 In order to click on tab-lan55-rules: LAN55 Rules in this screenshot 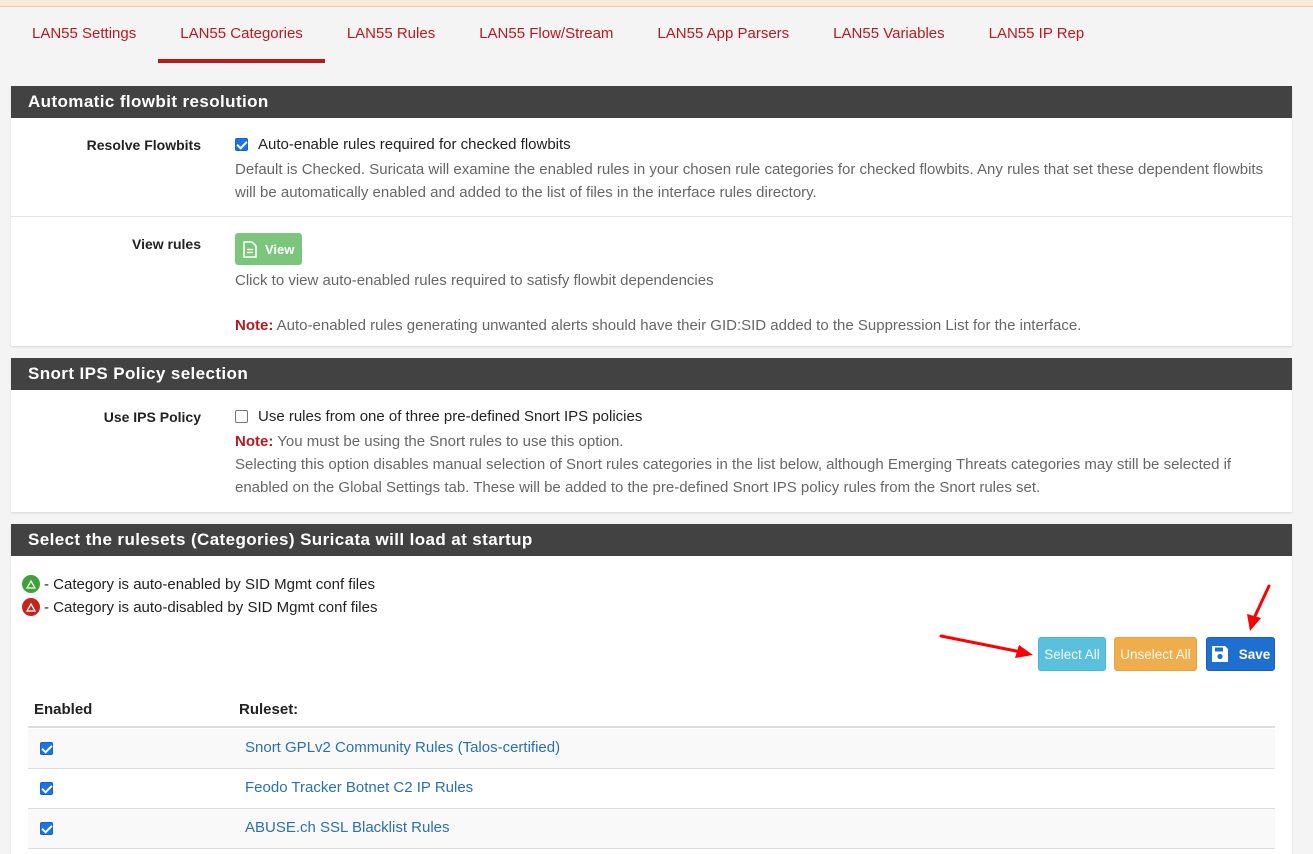, I will do `click(391, 38)`.